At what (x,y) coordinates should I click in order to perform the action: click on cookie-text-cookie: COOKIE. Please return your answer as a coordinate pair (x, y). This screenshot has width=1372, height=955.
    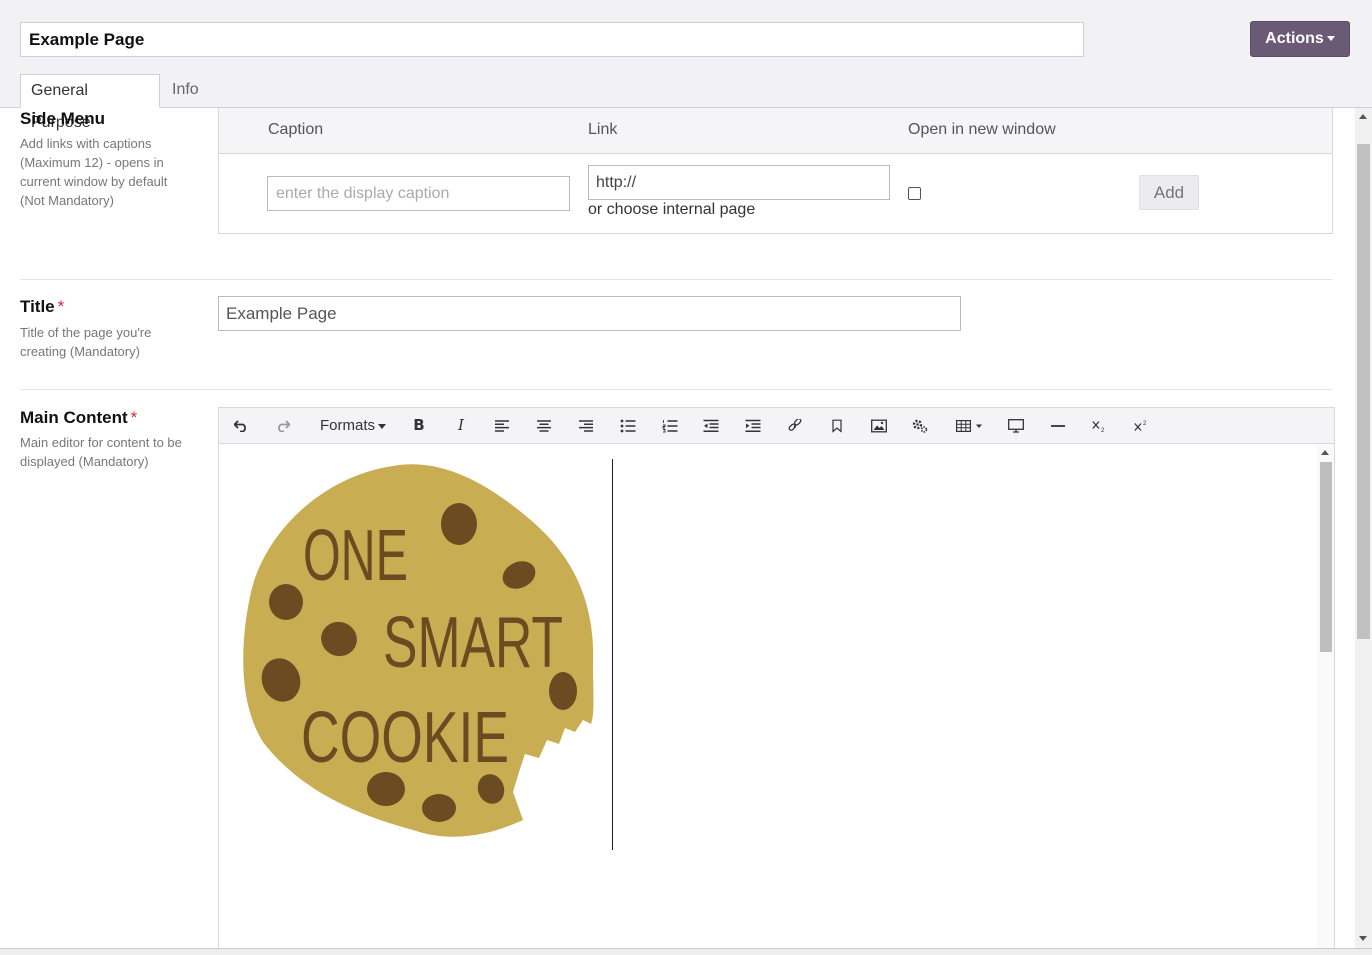
    Looking at the image, I should click on (405, 738).